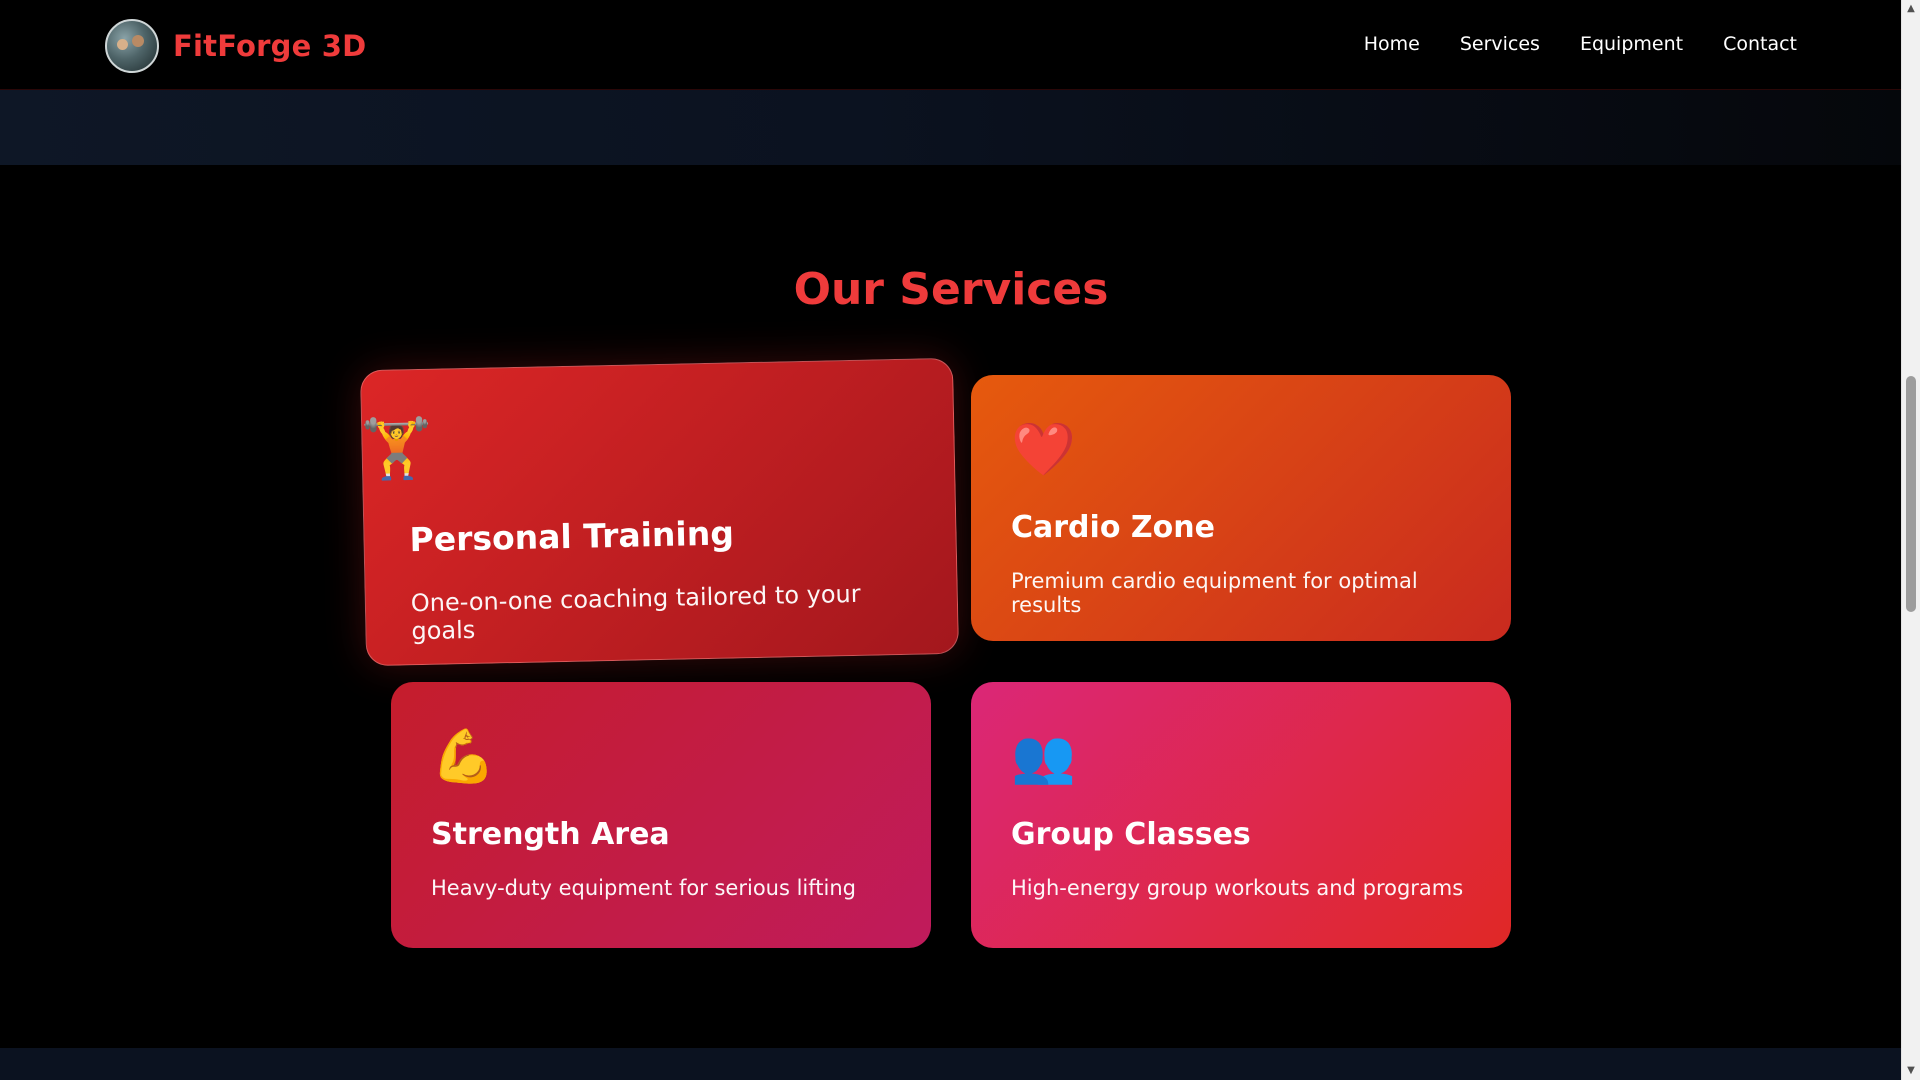 This screenshot has width=1920, height=1080. Describe the element at coordinates (396, 448) in the screenshot. I see `weightlifter-icon: 🏋️` at that location.